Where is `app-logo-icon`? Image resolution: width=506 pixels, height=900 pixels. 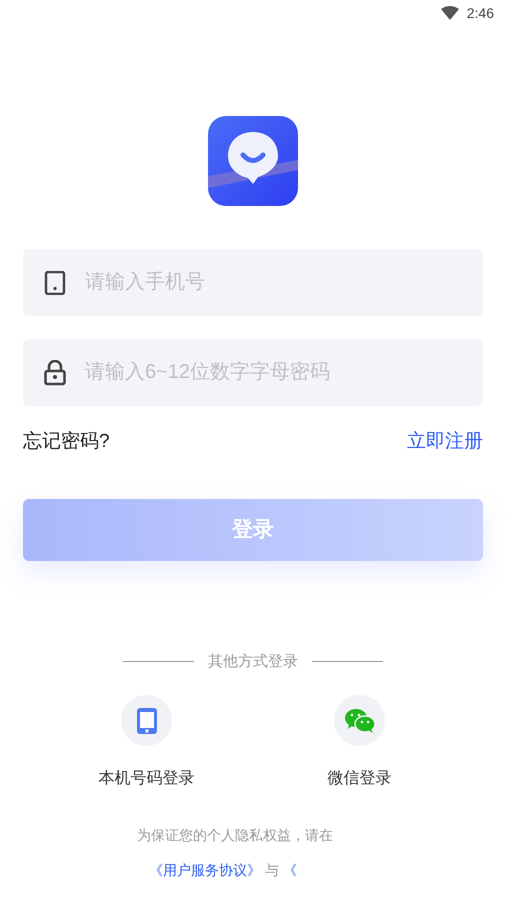
app-logo-icon is located at coordinates (253, 161).